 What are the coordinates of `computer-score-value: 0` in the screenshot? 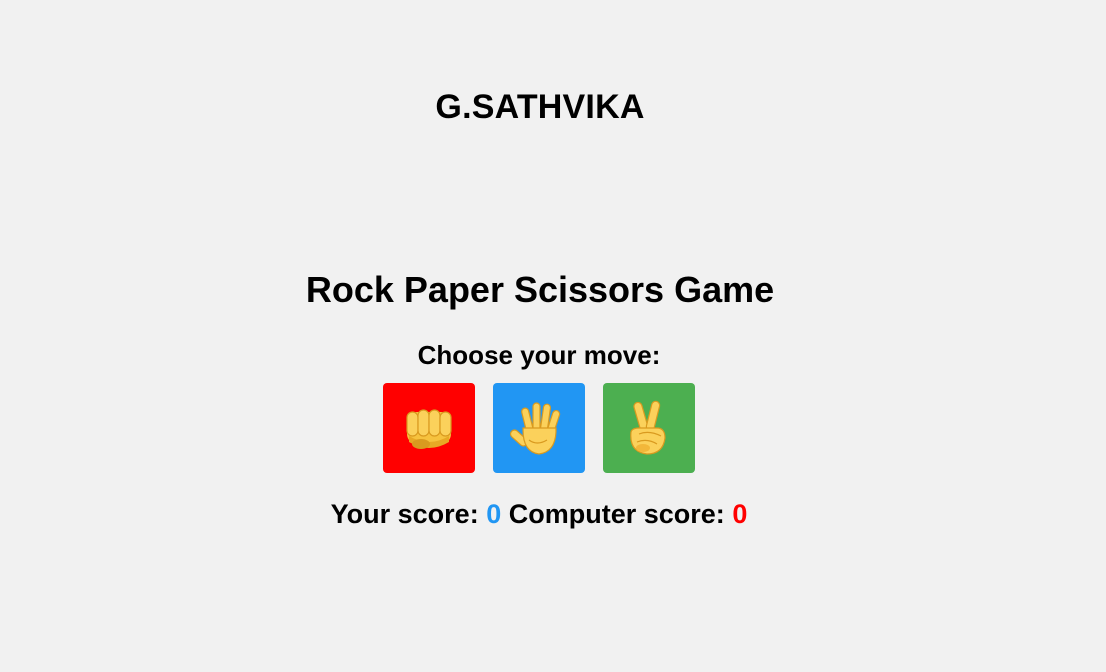 It's located at (740, 514).